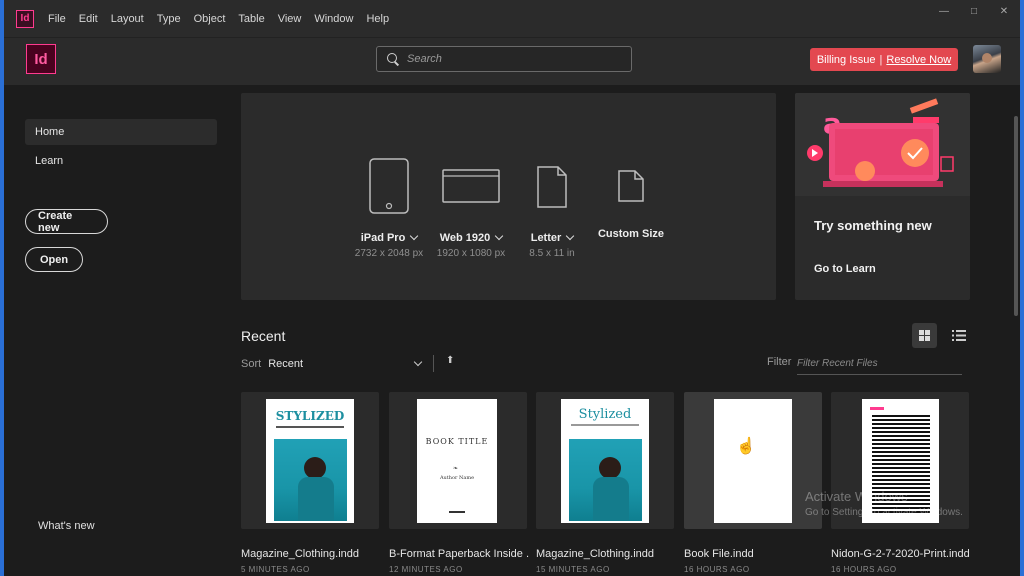  What do you see at coordinates (456, 469) in the screenshot?
I see `thumbnail-ornament: ❧` at bounding box center [456, 469].